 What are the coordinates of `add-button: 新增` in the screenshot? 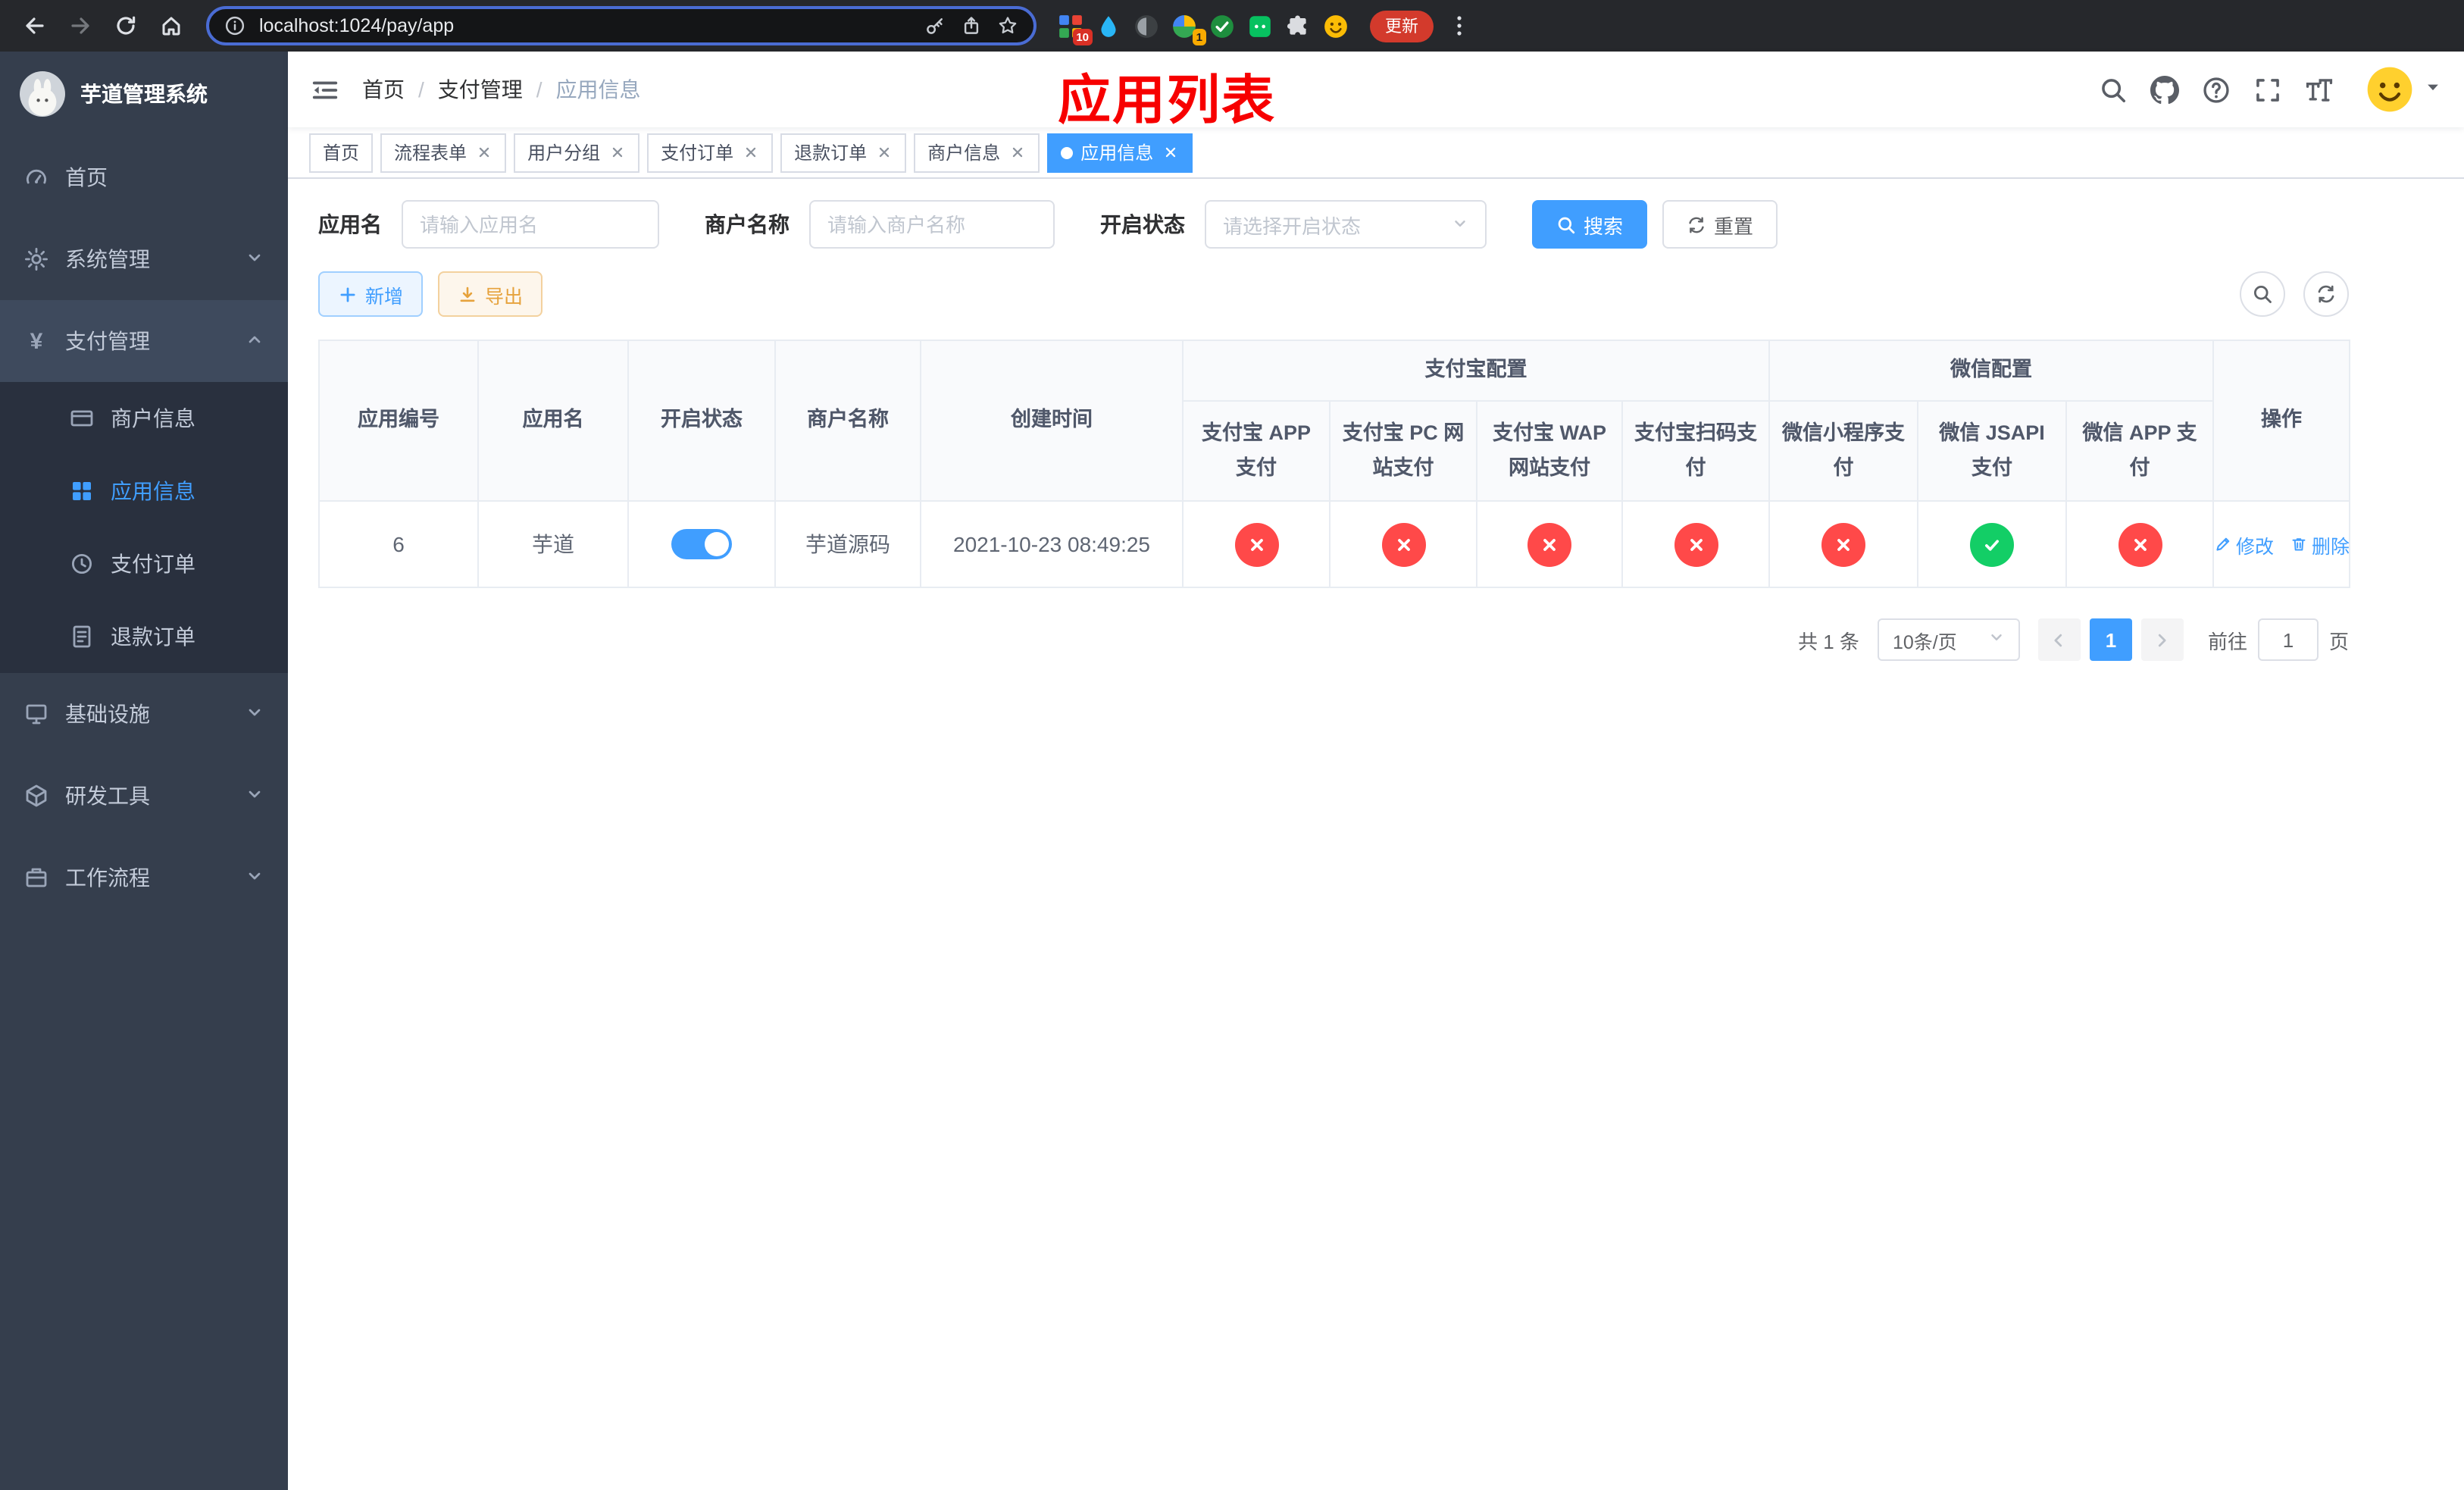 It's located at (371, 294).